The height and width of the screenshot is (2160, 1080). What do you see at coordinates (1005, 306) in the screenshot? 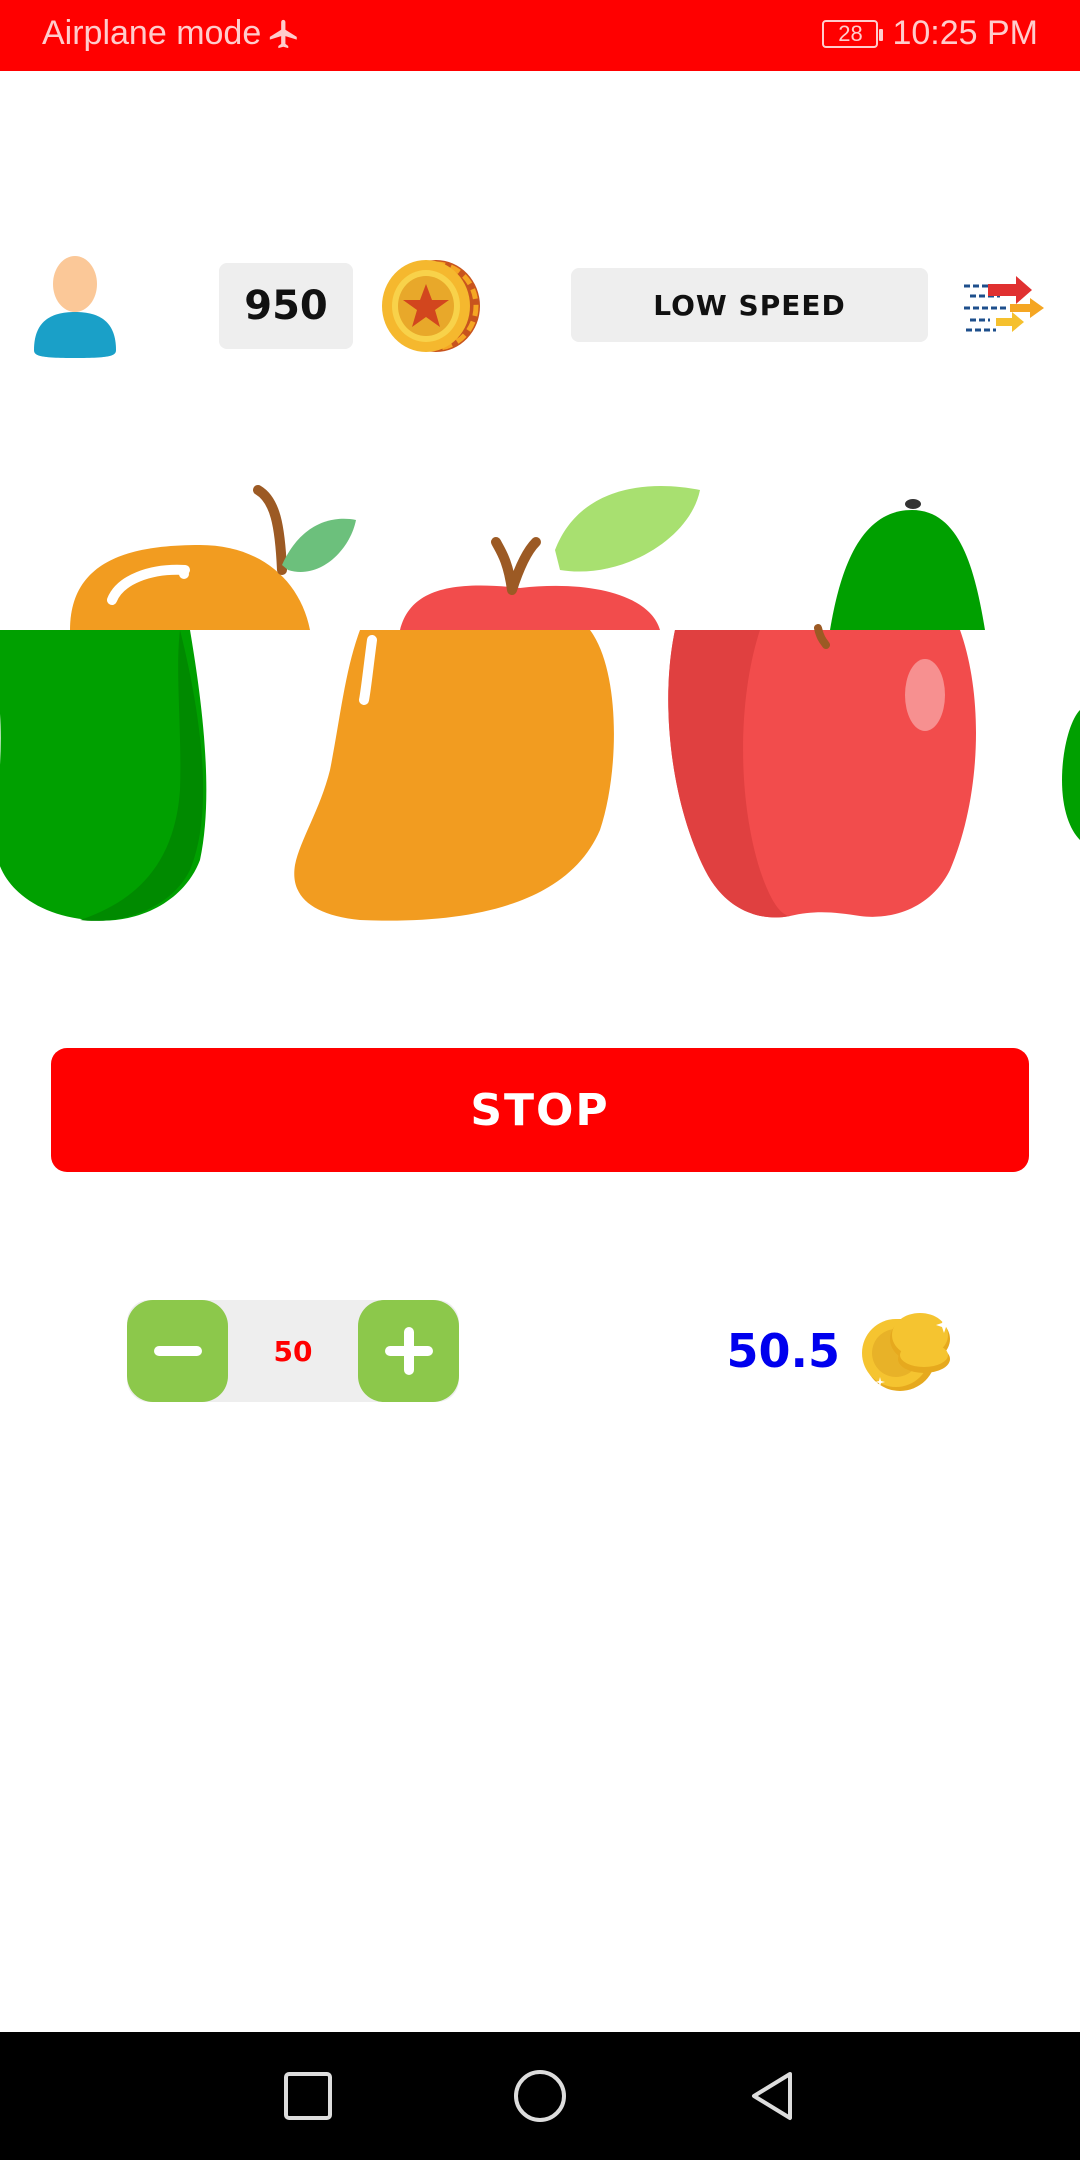
I see `speed-arrows-icon` at bounding box center [1005, 306].